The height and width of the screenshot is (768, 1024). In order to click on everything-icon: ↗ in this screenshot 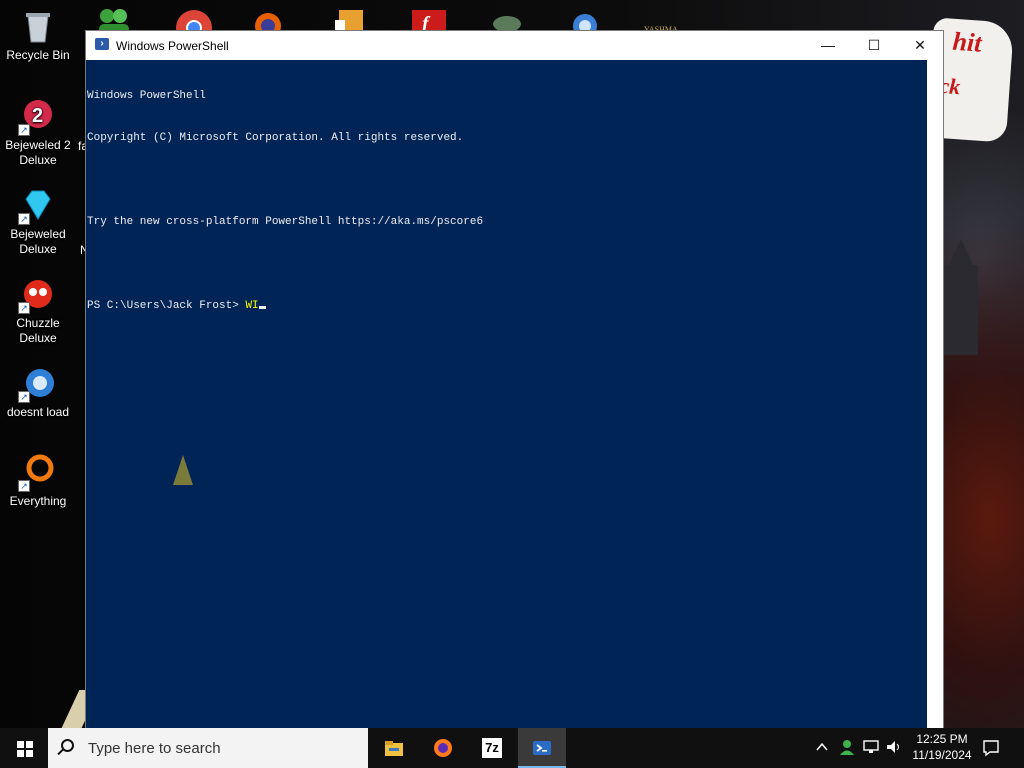, I will do `click(37, 473)`.